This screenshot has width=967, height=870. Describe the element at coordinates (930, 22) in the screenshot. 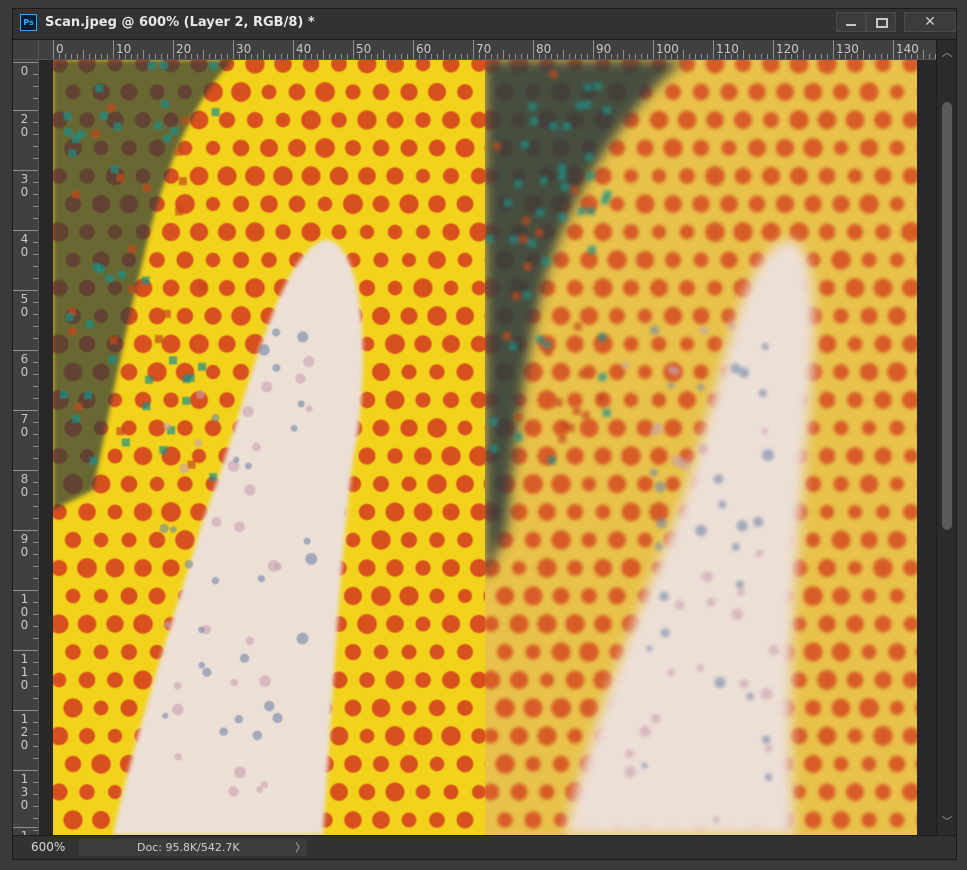

I see `close-button: ✕` at that location.